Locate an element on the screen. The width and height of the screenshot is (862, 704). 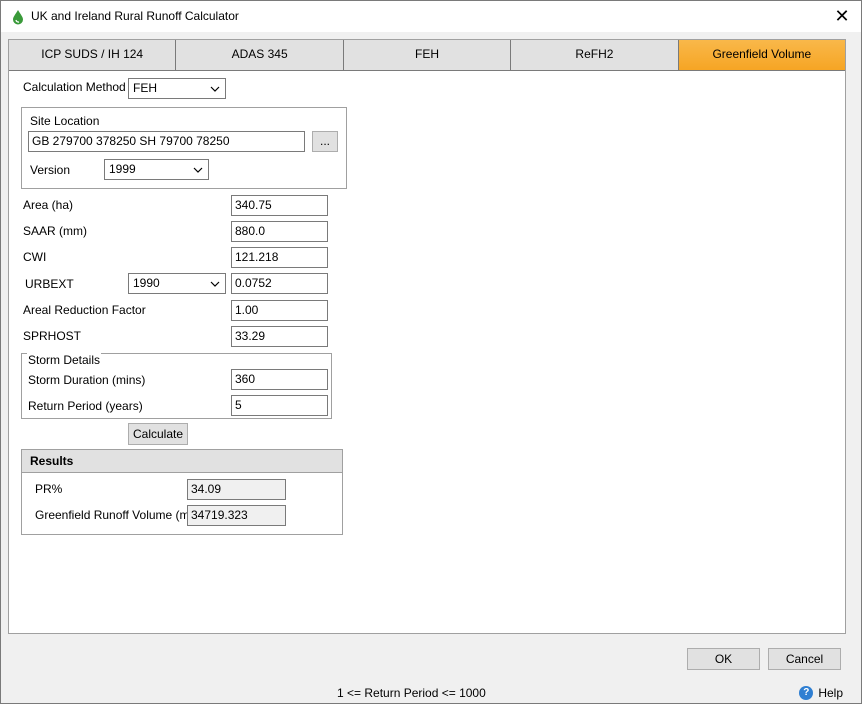
storm-duration-label: Storm Duration (mins) is located at coordinates (87, 380).